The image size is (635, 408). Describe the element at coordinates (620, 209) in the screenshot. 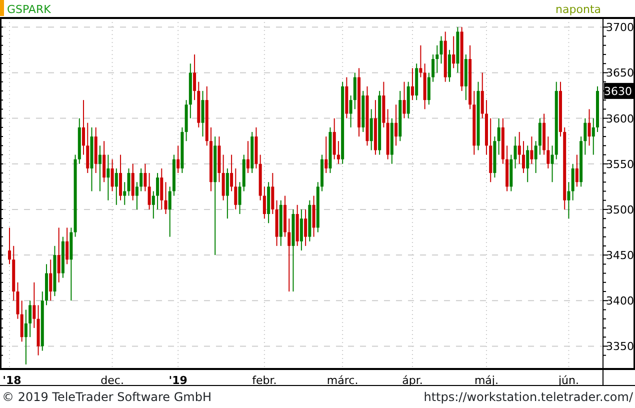

I see `y-axis-label: 3500` at that location.